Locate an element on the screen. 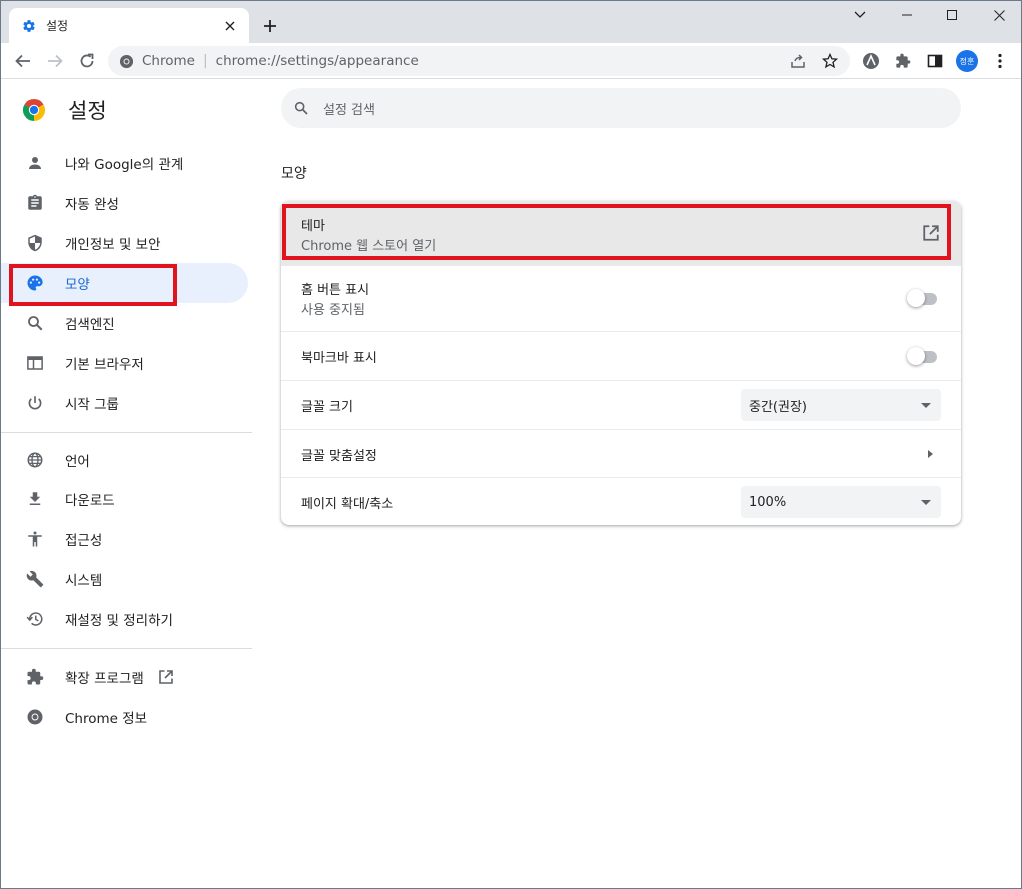  font-size-title: 글꼴 크기 is located at coordinates (327, 407).